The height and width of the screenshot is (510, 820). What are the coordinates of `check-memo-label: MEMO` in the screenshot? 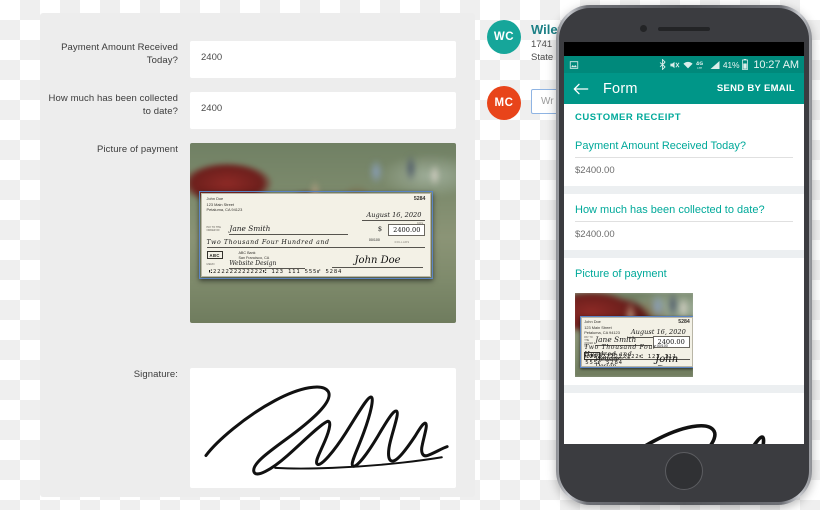 It's located at (210, 264).